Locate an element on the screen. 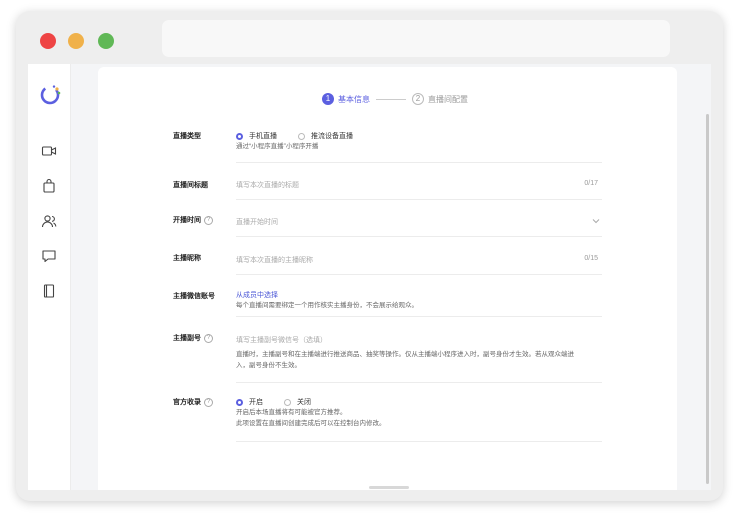 This screenshot has width=740, height=520. live-type-hint: 通过“小程序直播”小程序开播 is located at coordinates (277, 146).